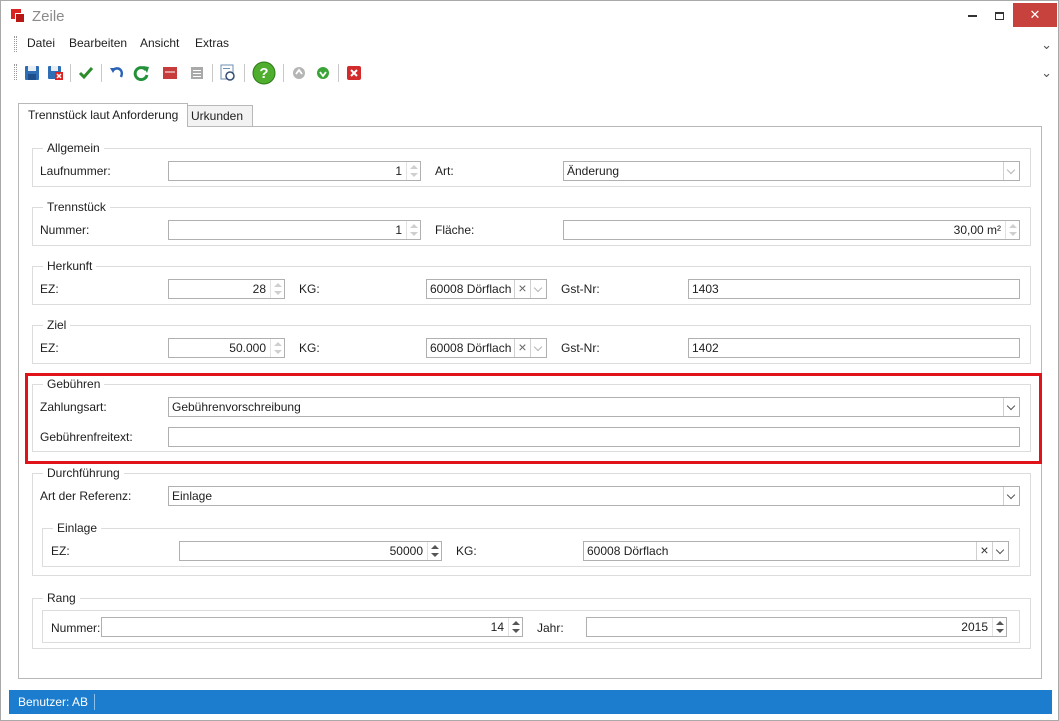  I want to click on referenz-dropdown: Einlage, so click(594, 496).